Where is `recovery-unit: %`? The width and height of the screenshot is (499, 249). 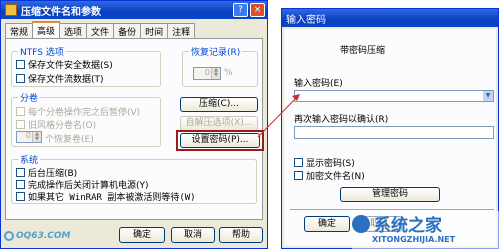 recovery-unit: % is located at coordinates (228, 73).